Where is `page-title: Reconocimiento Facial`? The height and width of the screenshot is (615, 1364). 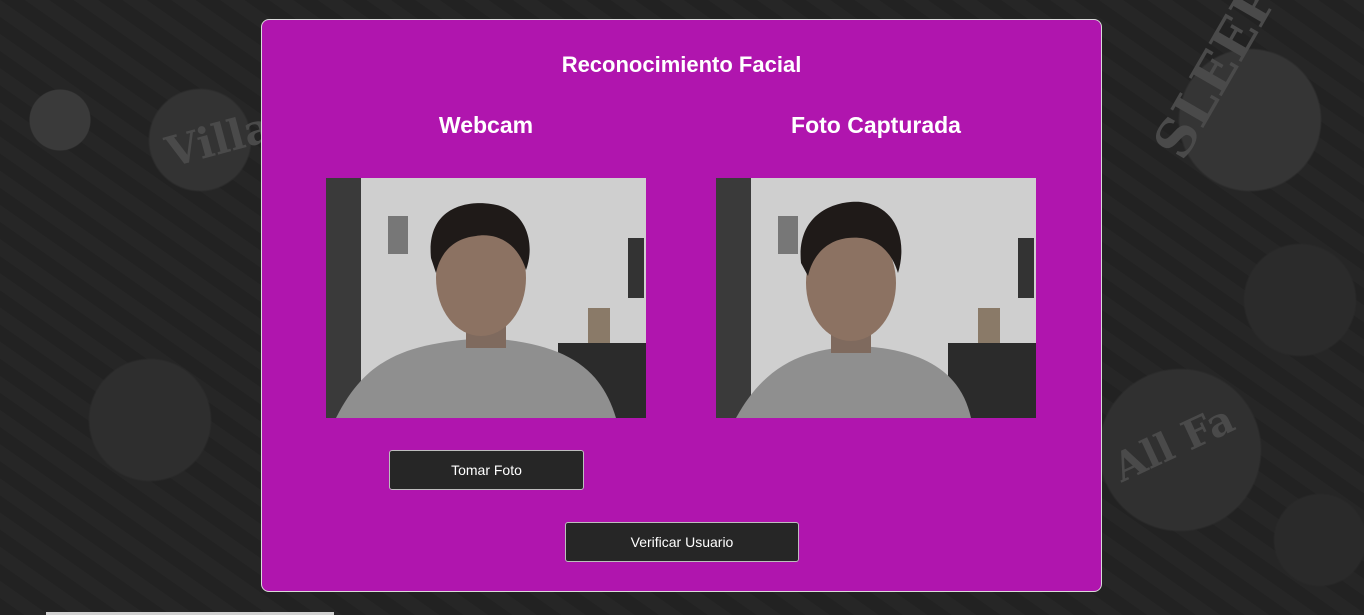 page-title: Reconocimiento Facial is located at coordinates (681, 64).